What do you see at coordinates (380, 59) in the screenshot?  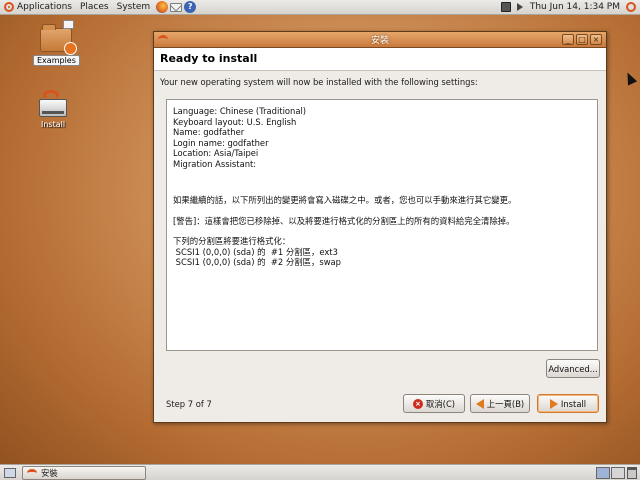 I see `page-banner: Ready to install` at bounding box center [380, 59].